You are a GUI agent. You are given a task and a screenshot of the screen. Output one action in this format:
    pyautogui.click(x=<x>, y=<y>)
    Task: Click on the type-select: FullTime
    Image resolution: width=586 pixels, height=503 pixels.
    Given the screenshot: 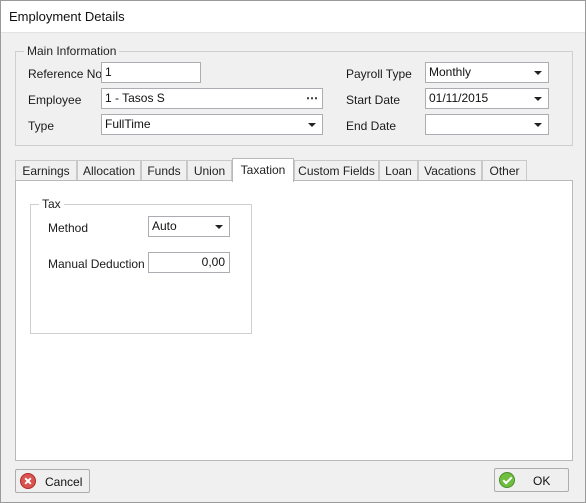 What is the action you would take?
    pyautogui.click(x=212, y=124)
    